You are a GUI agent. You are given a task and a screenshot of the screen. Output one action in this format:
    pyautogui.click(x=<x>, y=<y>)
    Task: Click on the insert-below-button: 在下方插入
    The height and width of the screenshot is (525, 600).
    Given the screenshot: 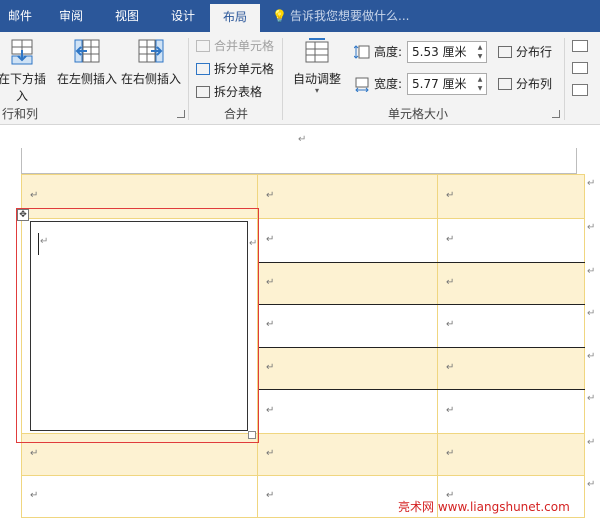 What is the action you would take?
    pyautogui.click(x=25, y=70)
    